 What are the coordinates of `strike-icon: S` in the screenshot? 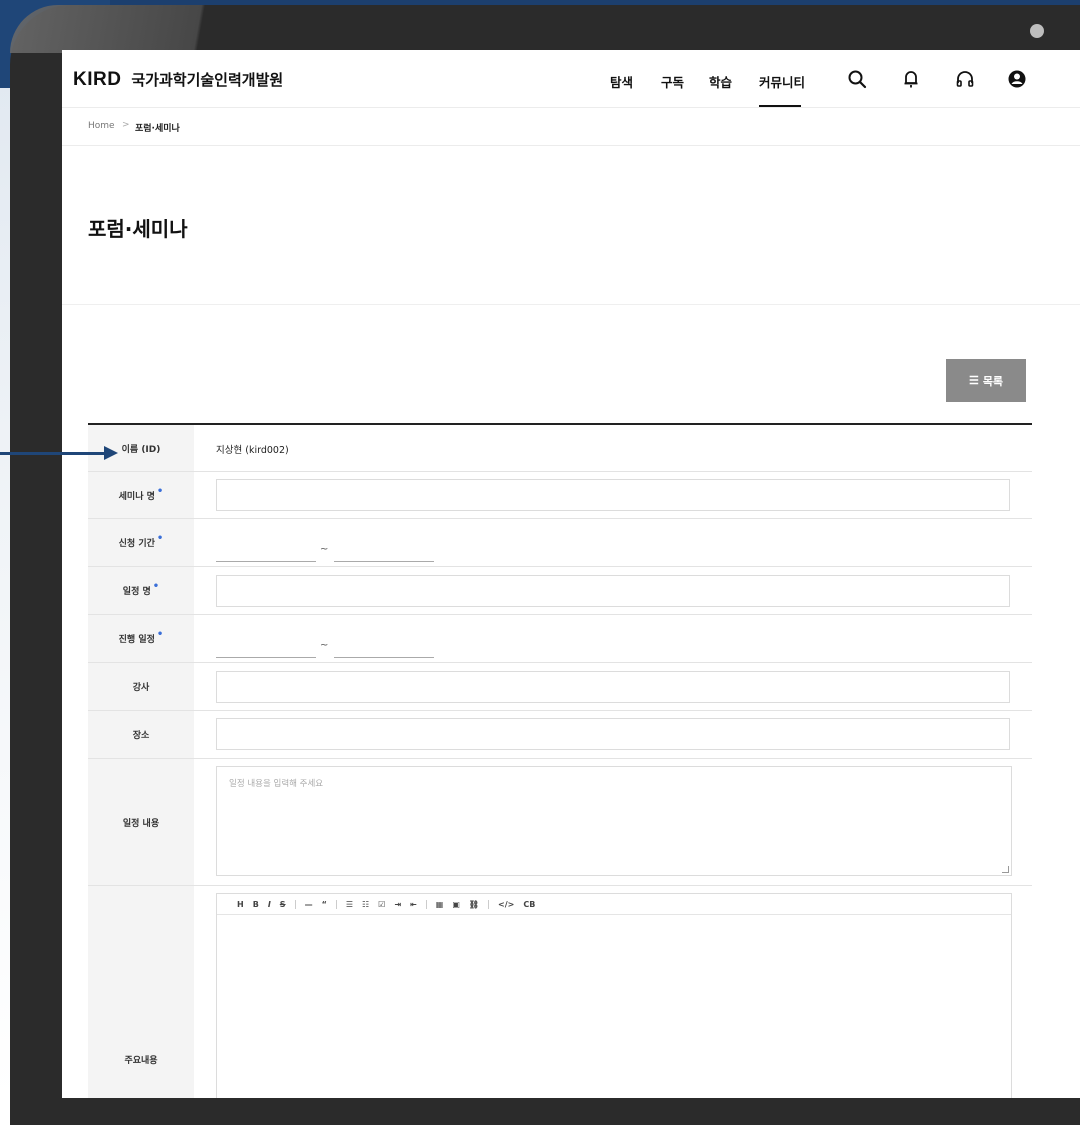 It's located at (283, 904).